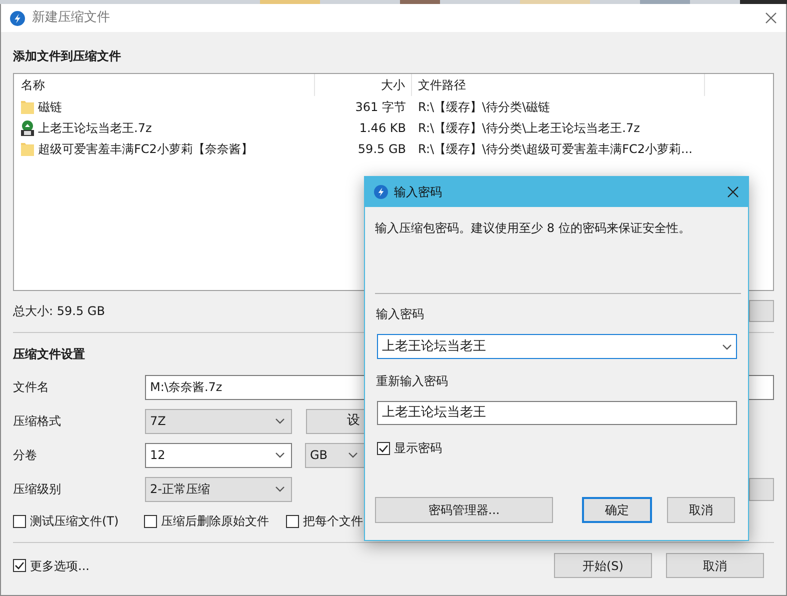 This screenshot has width=787, height=596. What do you see at coordinates (95, 127) in the screenshot?
I see `file-name: 上老王论坛当老王.7z` at bounding box center [95, 127].